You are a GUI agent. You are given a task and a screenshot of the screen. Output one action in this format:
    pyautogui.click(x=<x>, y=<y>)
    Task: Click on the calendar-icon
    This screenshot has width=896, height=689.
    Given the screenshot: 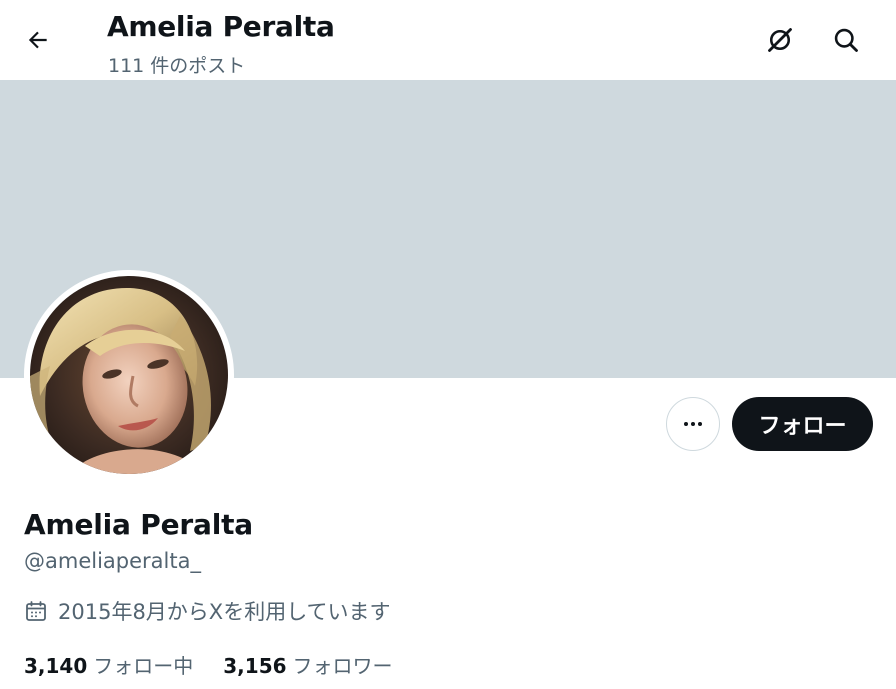 What is the action you would take?
    pyautogui.click(x=36, y=611)
    